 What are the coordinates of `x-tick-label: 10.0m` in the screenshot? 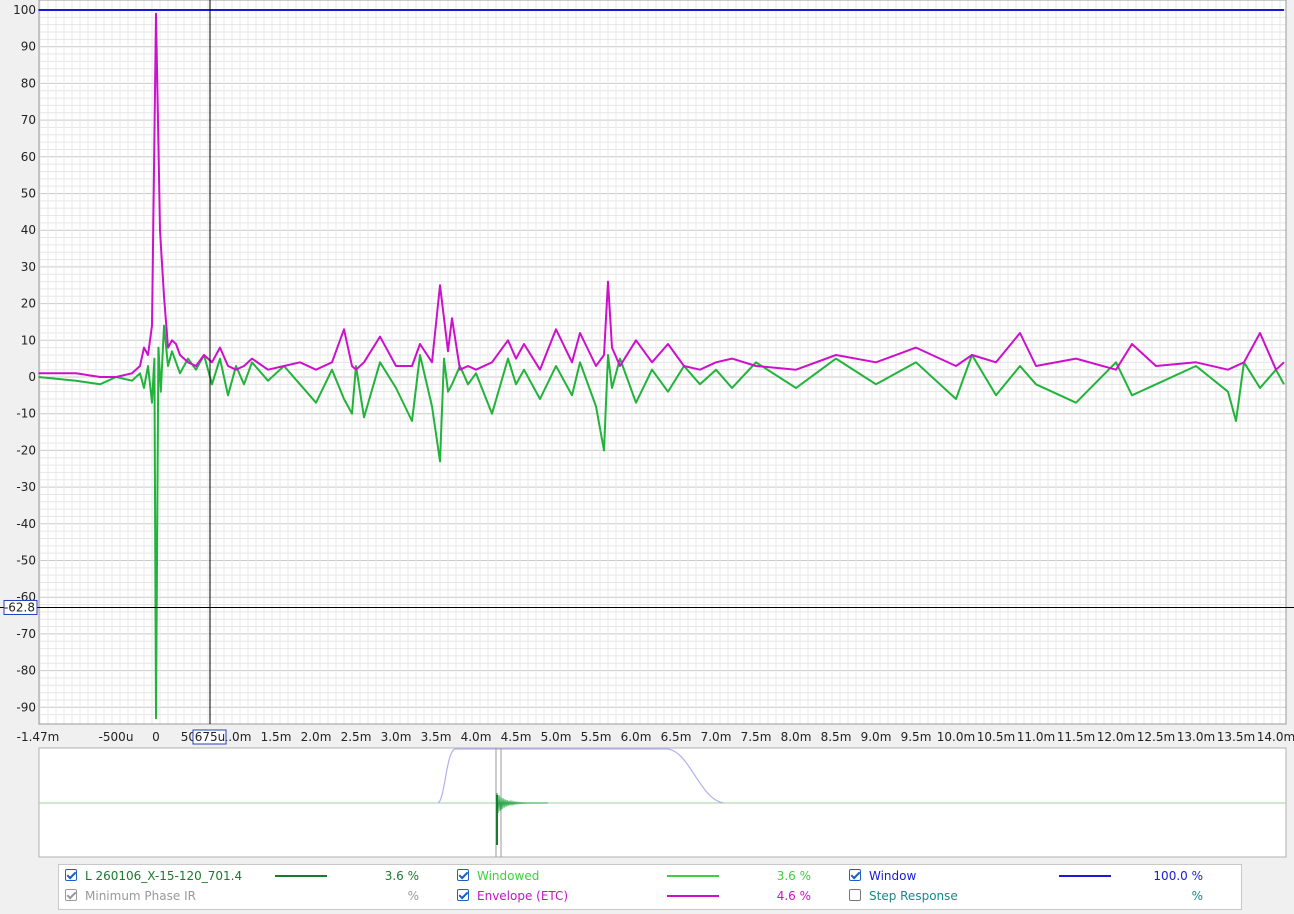 It's located at (956, 737).